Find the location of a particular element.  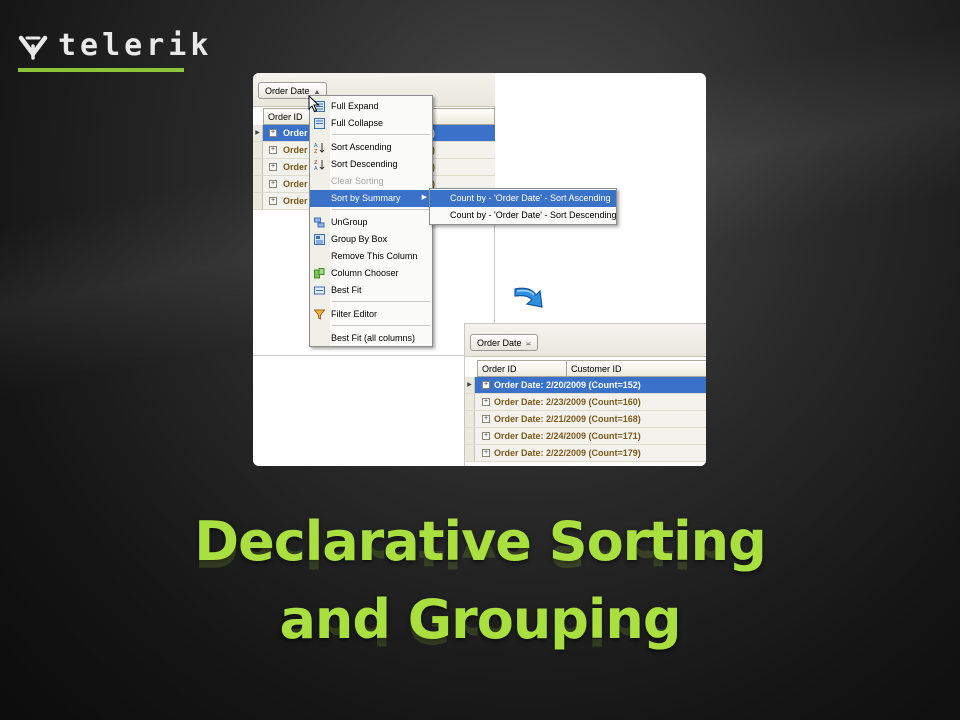

menu-item-best-fit: Best Fit is located at coordinates (371, 290).